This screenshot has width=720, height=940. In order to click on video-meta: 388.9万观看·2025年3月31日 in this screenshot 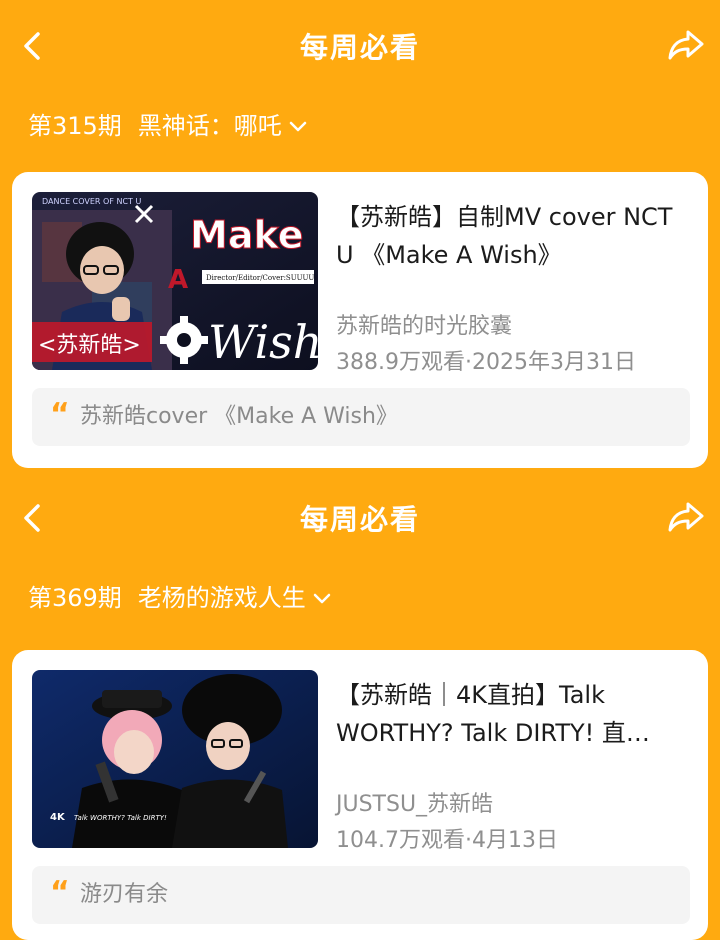, I will do `click(486, 362)`.